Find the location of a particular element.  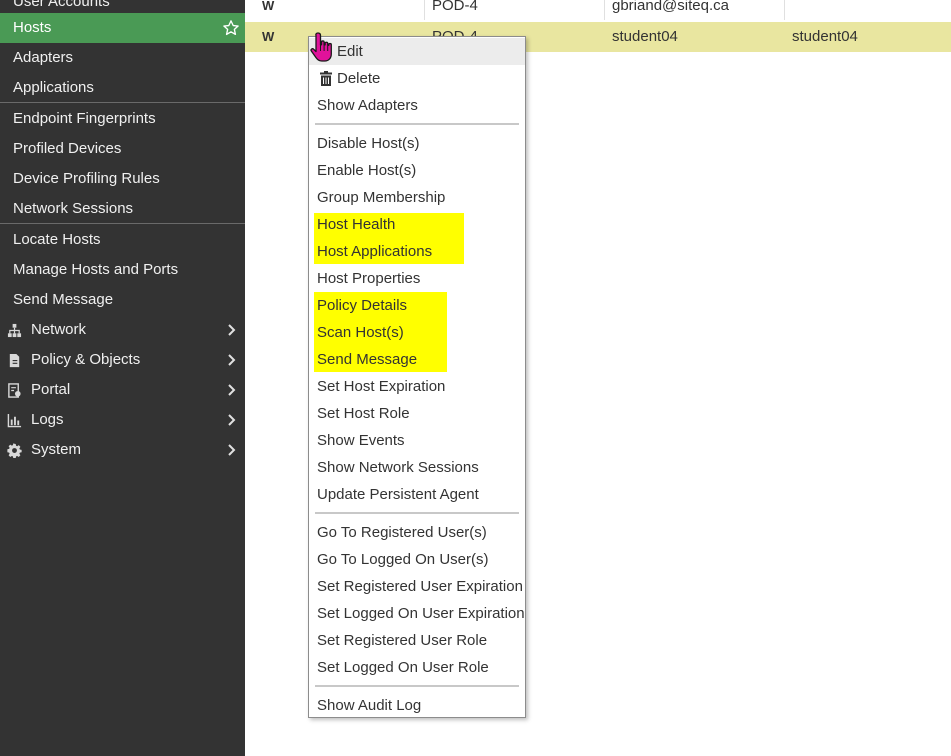

menu-item-host-health: Host Health is located at coordinates (417, 224).